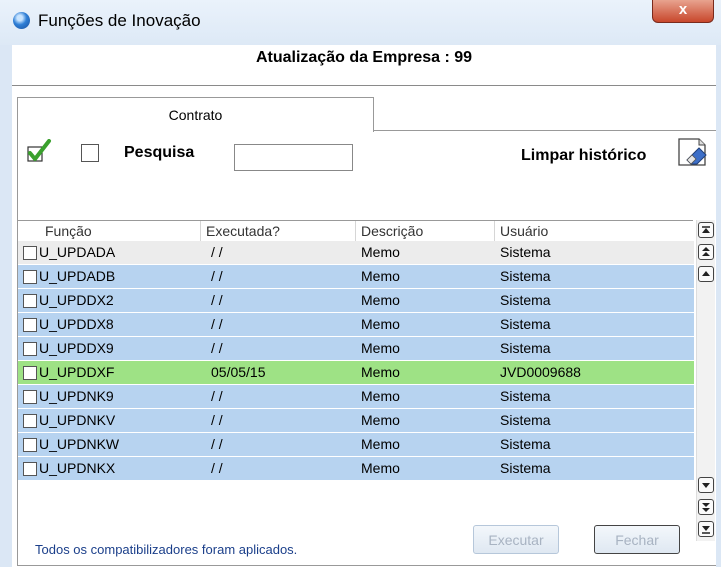 This screenshot has width=721, height=567. I want to click on close-button: x, so click(683, 11).